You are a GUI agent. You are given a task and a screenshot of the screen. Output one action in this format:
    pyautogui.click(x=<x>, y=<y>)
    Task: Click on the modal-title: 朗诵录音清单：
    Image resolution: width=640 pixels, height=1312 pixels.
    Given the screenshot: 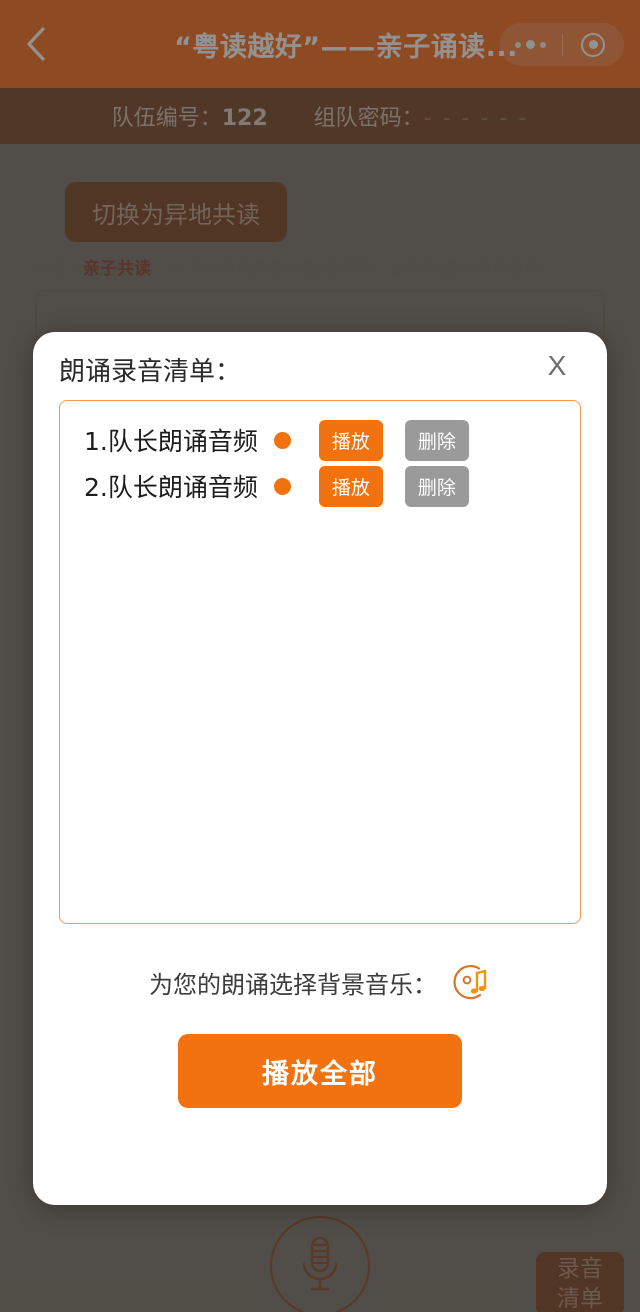 What is the action you would take?
    pyautogui.click(x=150, y=371)
    